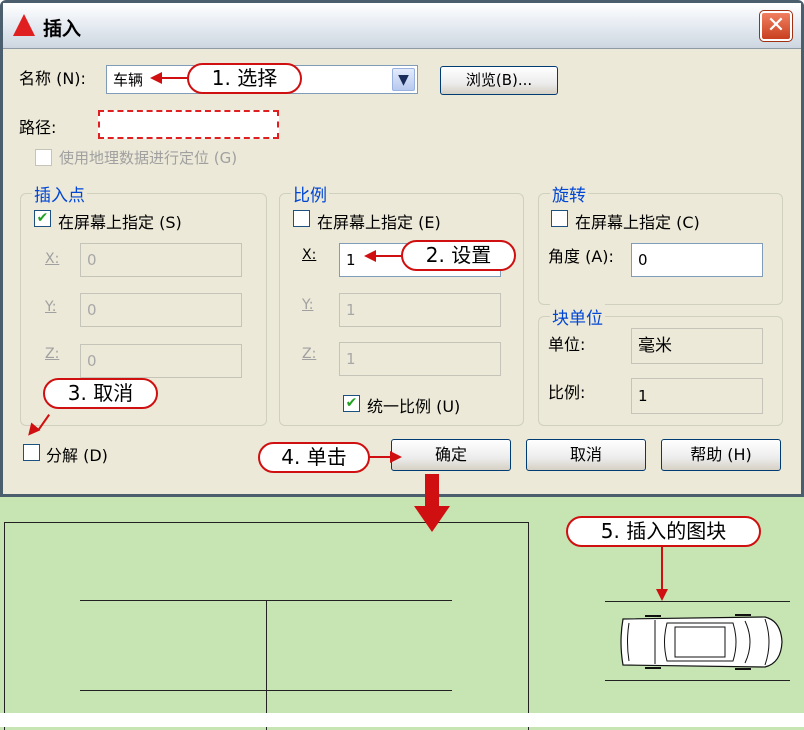 Image resolution: width=804 pixels, height=730 pixels. What do you see at coordinates (128, 80) in the screenshot?
I see `name-value: 车辆` at bounding box center [128, 80].